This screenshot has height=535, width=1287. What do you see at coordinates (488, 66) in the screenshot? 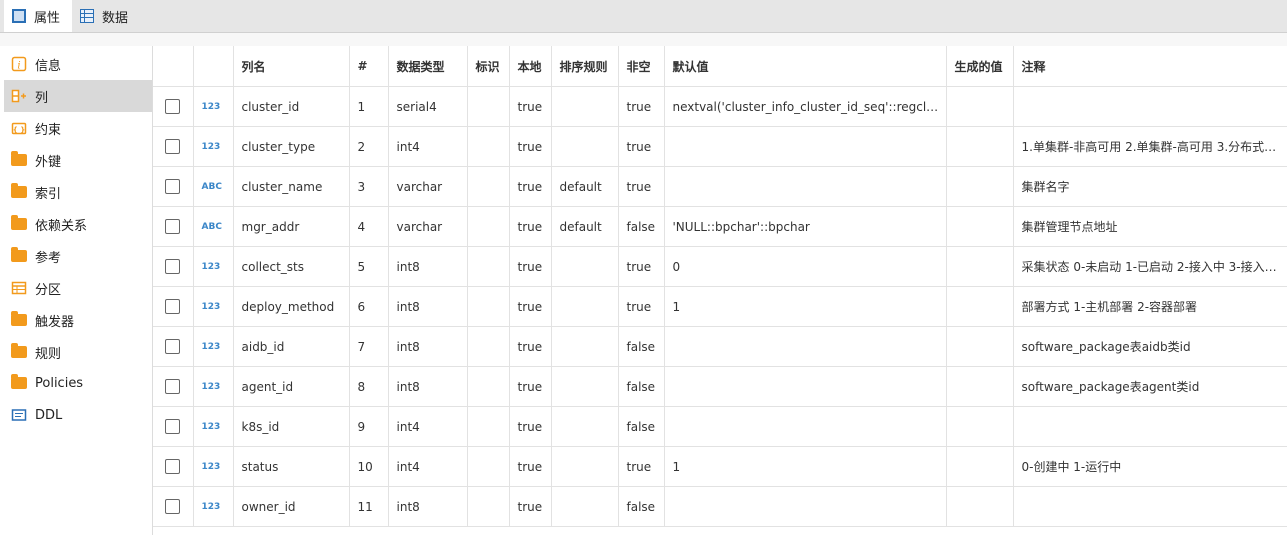
I see `header-identity: 标识` at bounding box center [488, 66].